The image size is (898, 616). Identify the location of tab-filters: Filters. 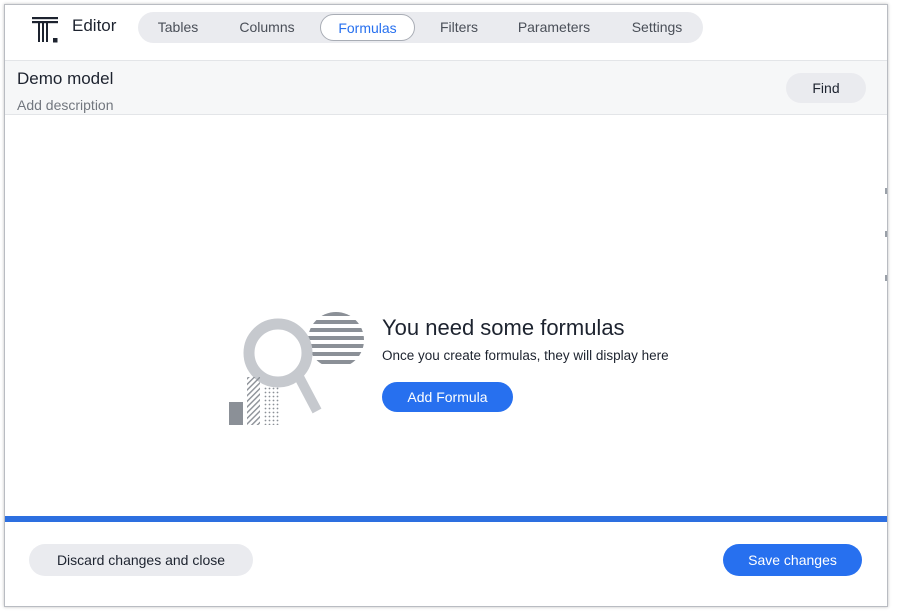
(459, 27).